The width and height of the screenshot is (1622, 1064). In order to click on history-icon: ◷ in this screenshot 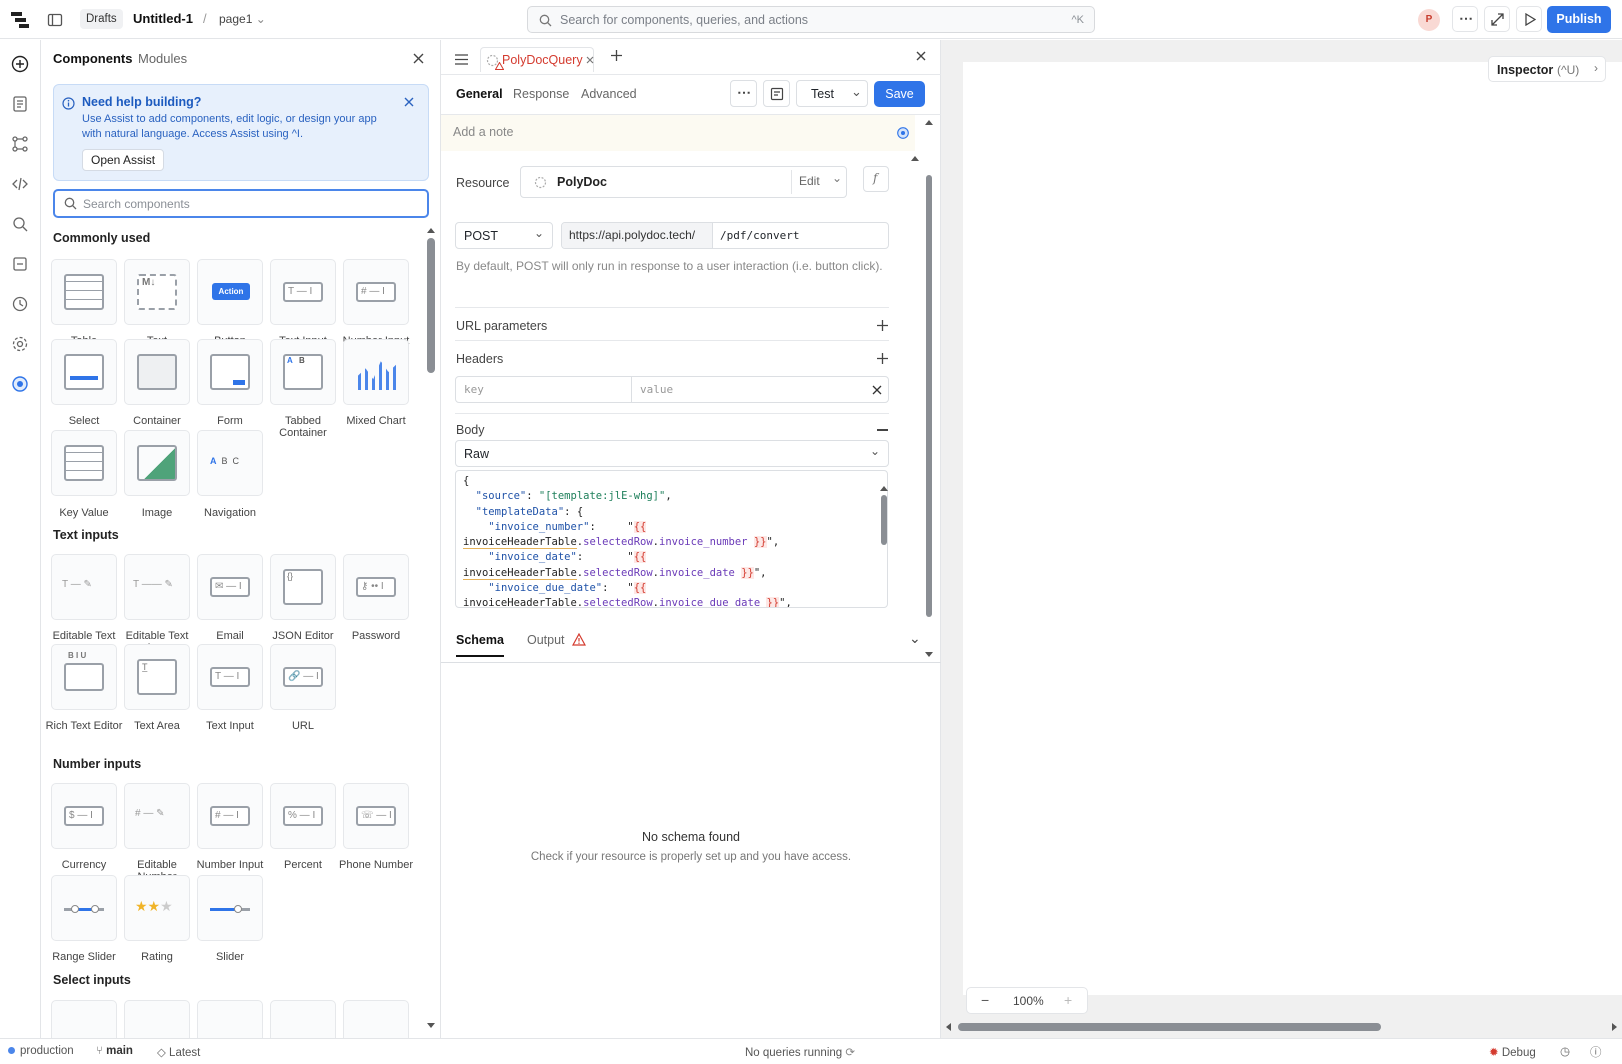, I will do `click(1565, 1051)`.